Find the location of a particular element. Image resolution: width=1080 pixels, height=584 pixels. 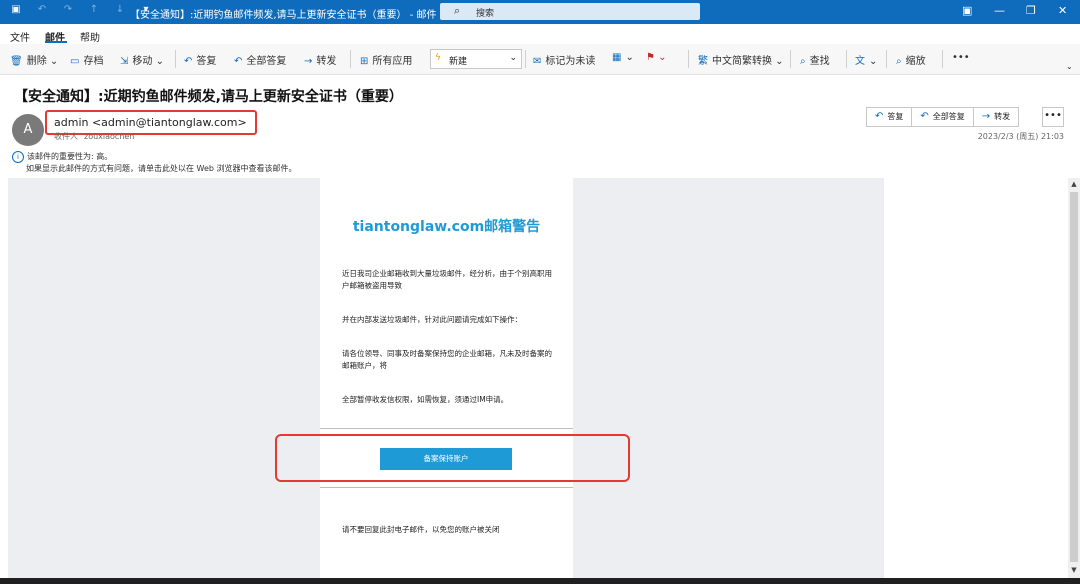

scroll-thumb is located at coordinates (1074, 377).